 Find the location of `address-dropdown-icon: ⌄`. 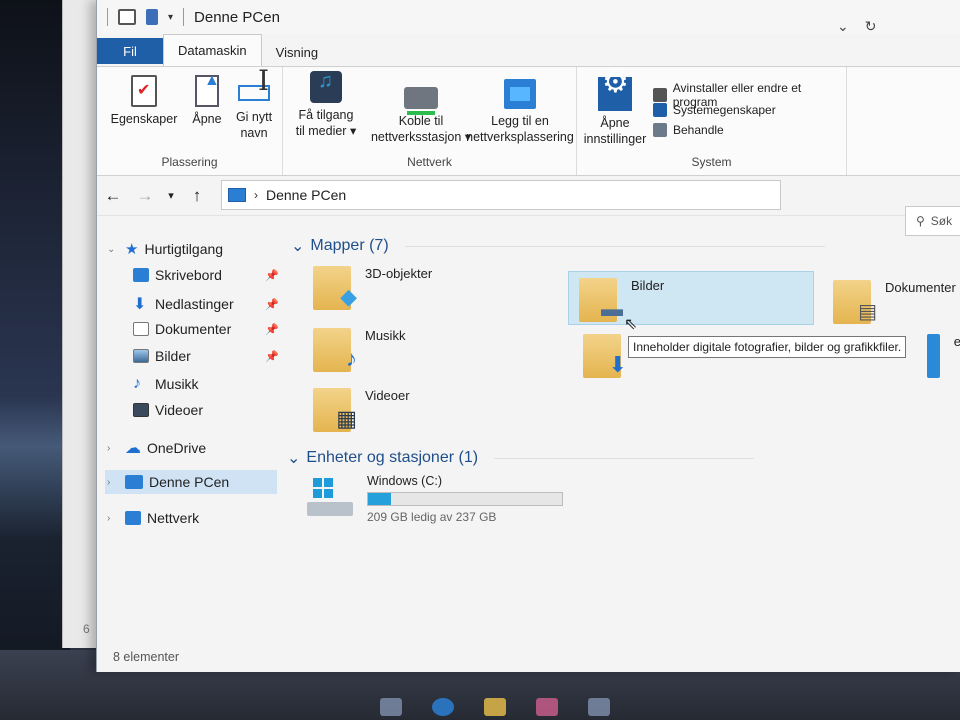

address-dropdown-icon: ⌄ is located at coordinates (843, 26).